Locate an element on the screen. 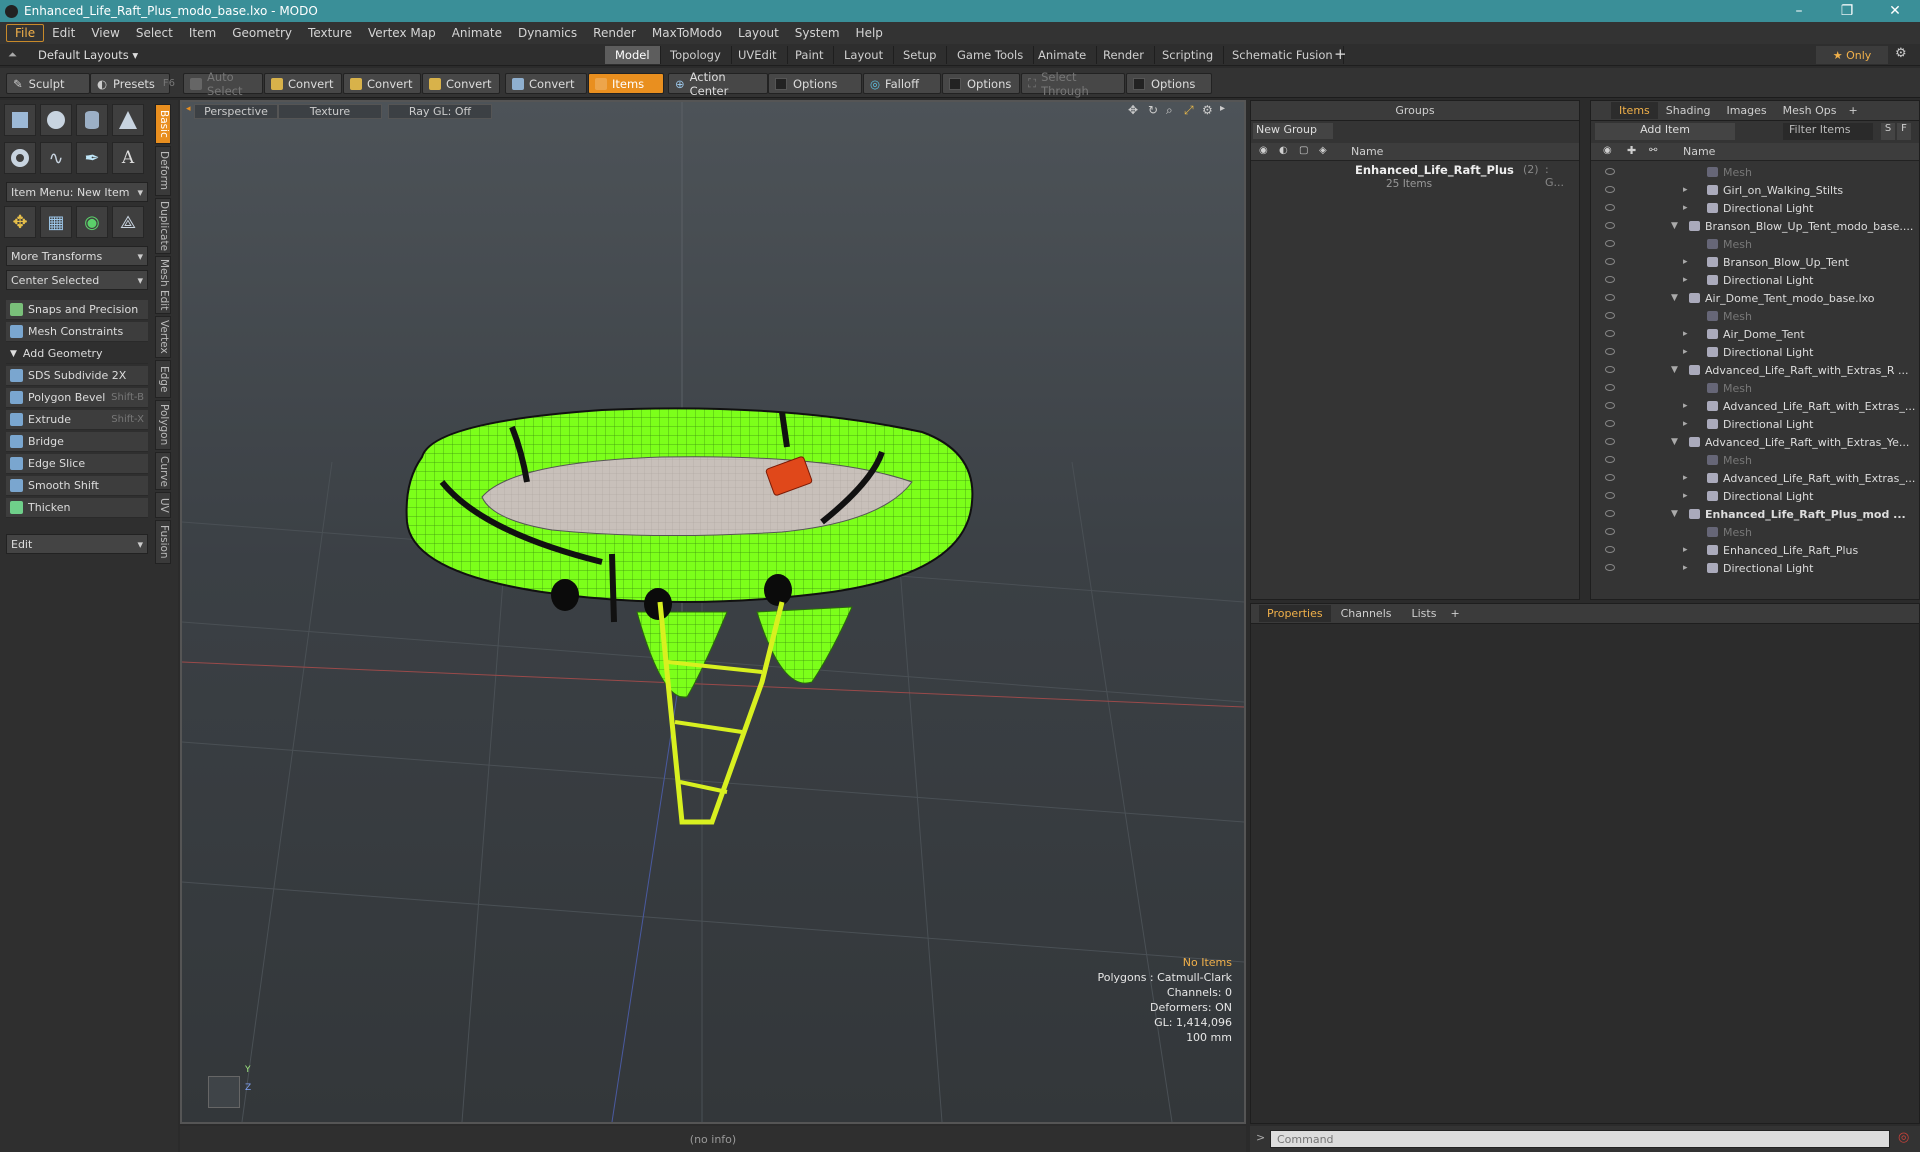 This screenshot has height=1152, width=1920. filter-items-field: Filter Items is located at coordinates (1828, 131).